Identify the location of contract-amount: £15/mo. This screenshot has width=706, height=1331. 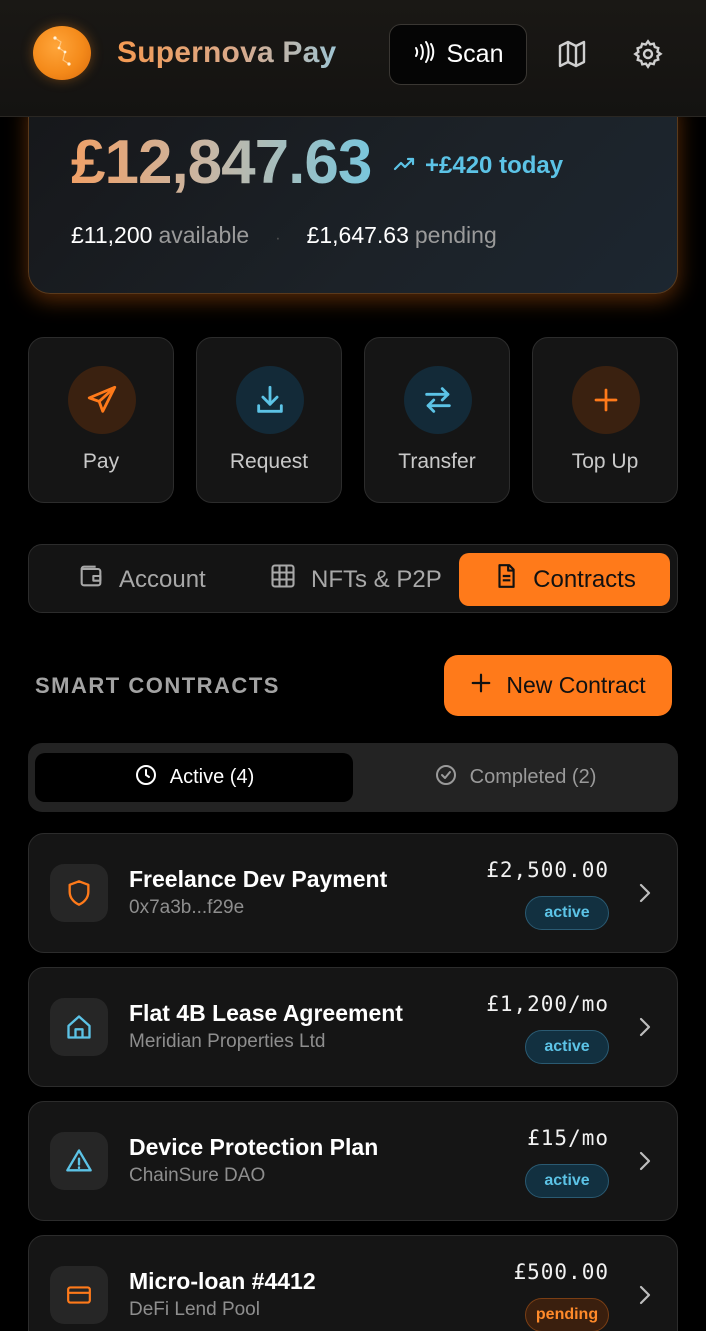
(568, 1138).